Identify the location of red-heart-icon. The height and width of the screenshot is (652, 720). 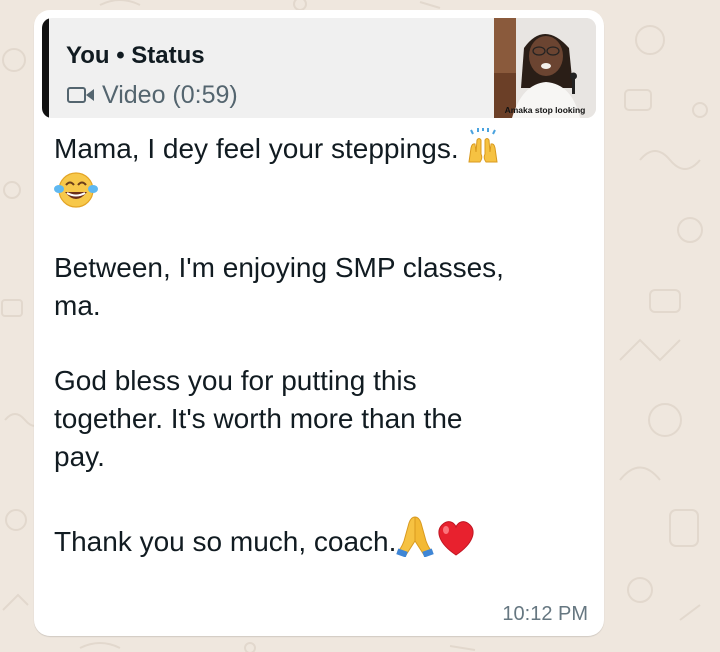
(456, 538).